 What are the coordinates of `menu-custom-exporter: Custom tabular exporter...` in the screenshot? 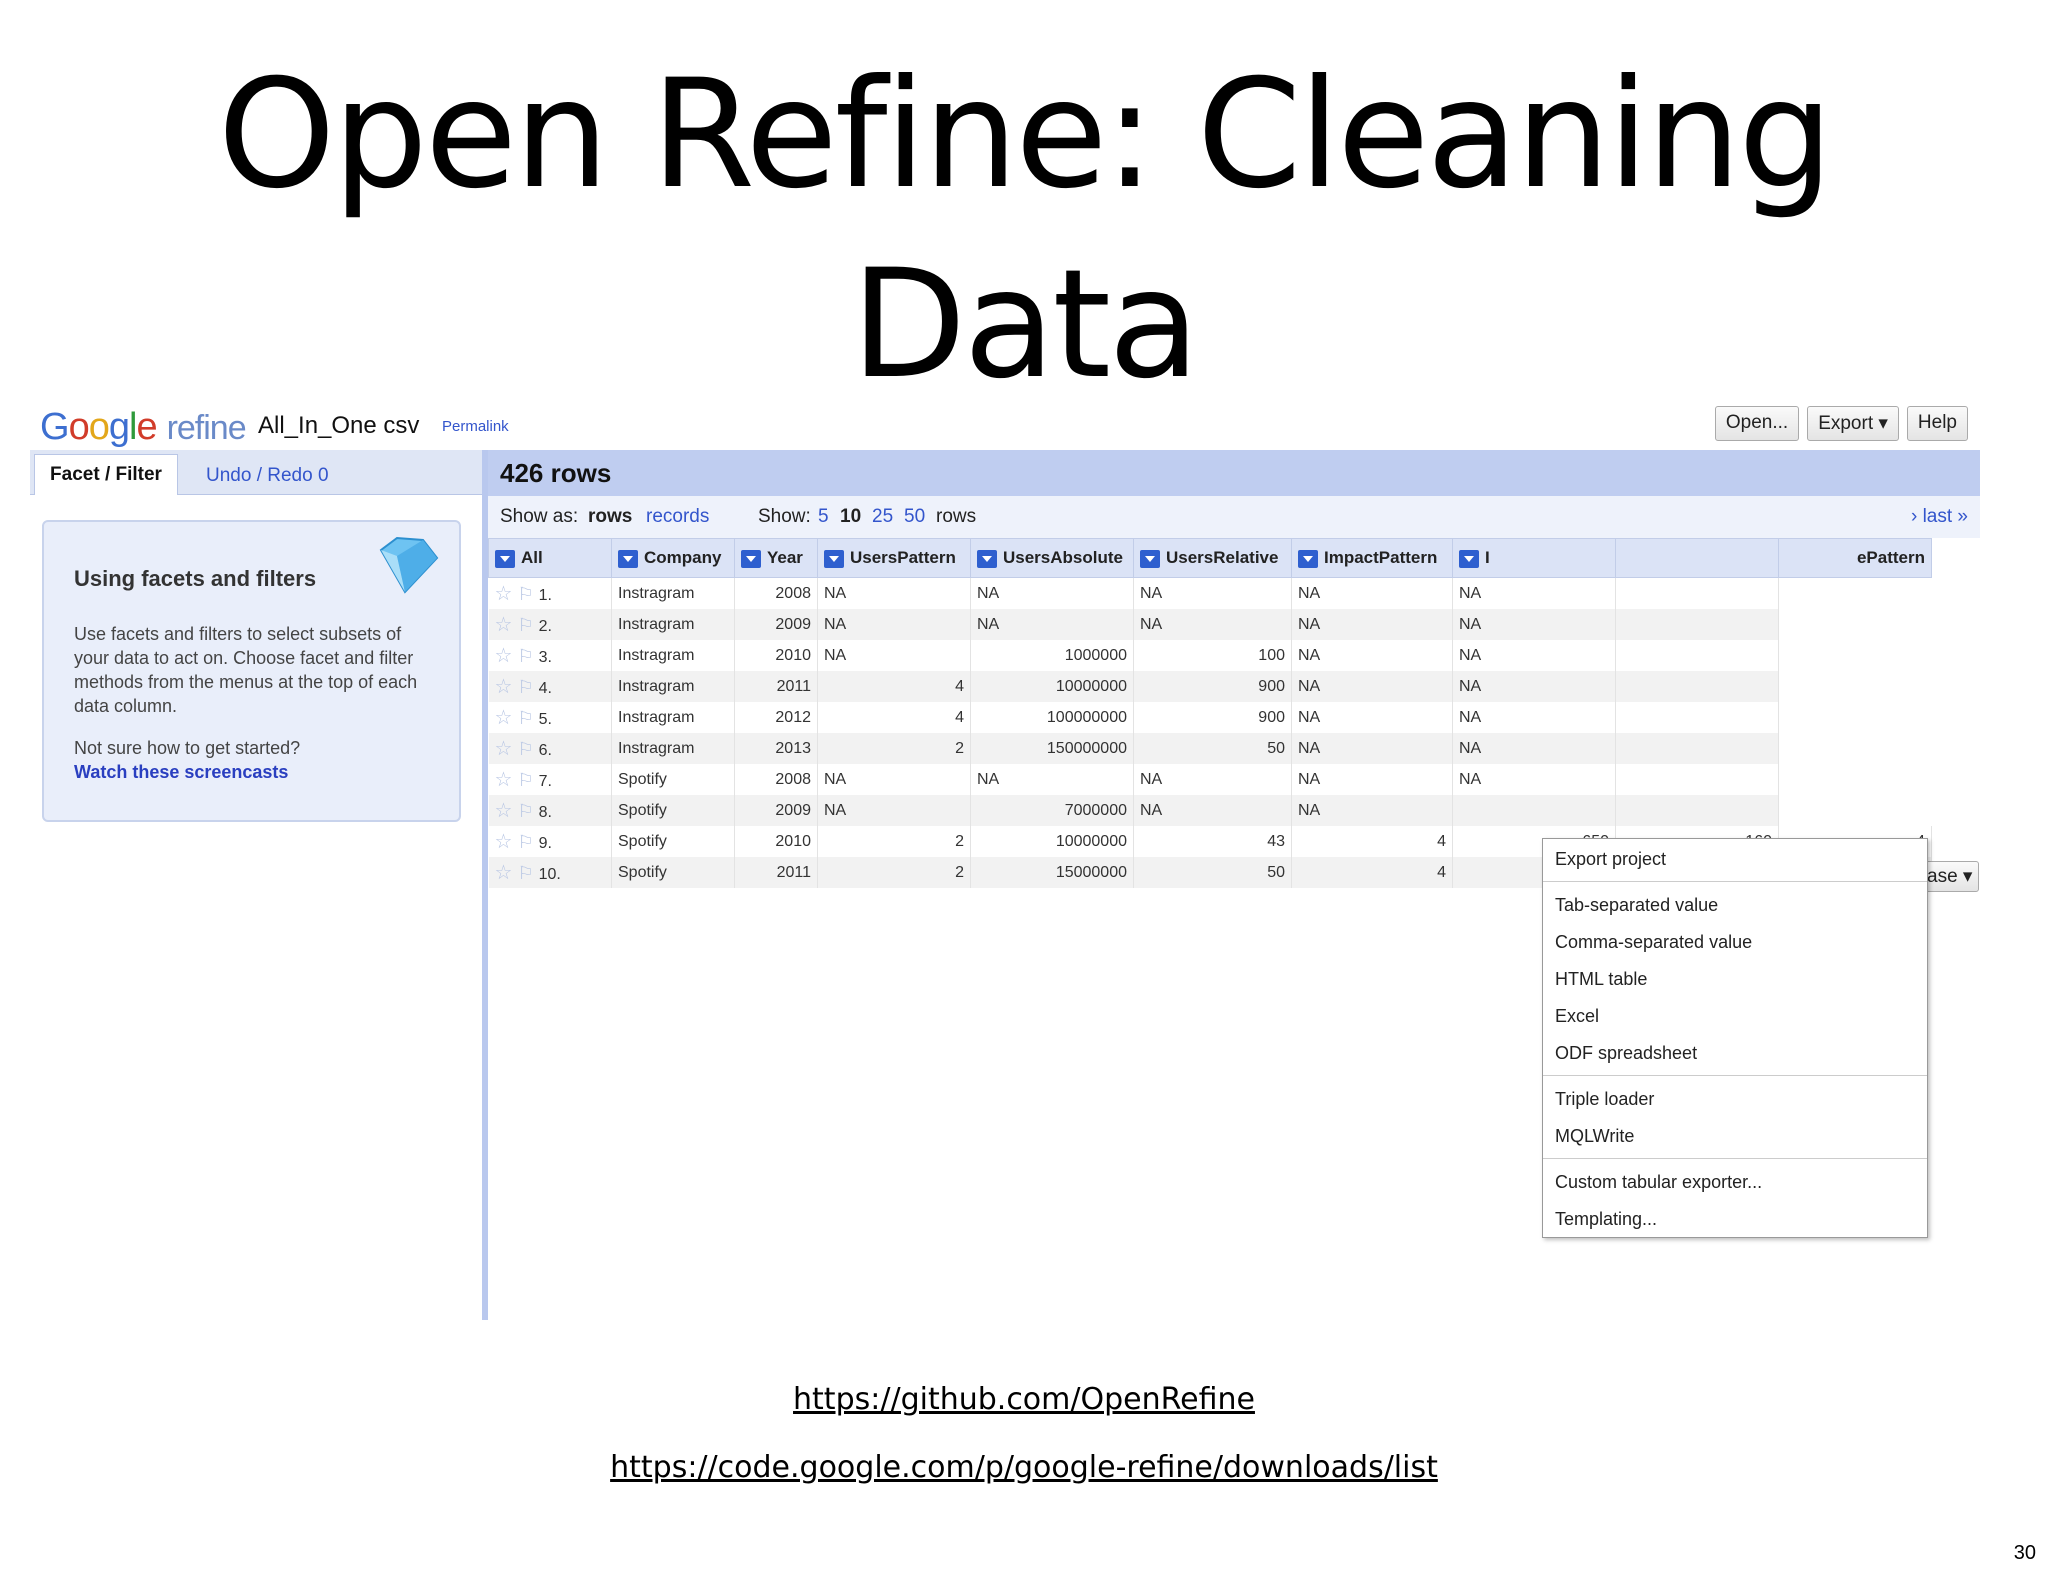 It's located at (1658, 1182).